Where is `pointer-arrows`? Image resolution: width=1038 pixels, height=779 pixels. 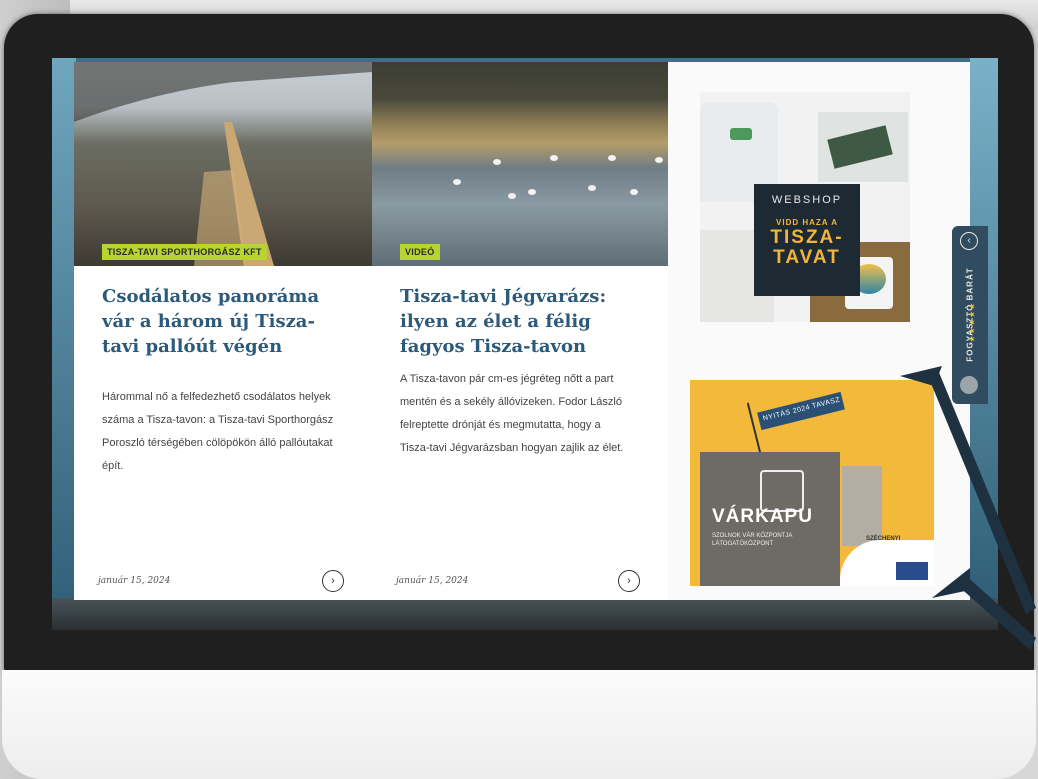 pointer-arrows is located at coordinates (968, 508).